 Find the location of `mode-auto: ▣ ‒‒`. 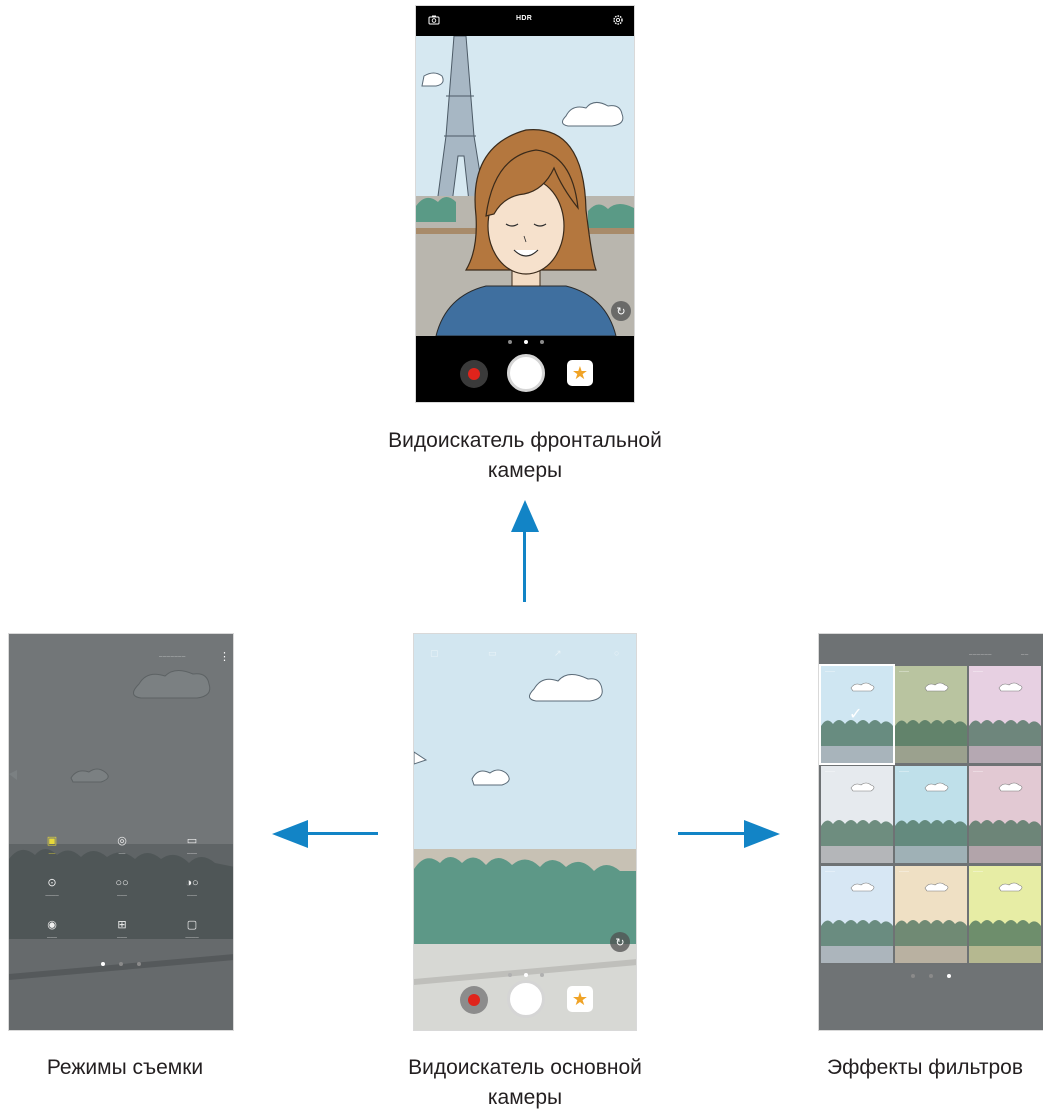

mode-auto: ▣ ‒‒ is located at coordinates (52, 849).